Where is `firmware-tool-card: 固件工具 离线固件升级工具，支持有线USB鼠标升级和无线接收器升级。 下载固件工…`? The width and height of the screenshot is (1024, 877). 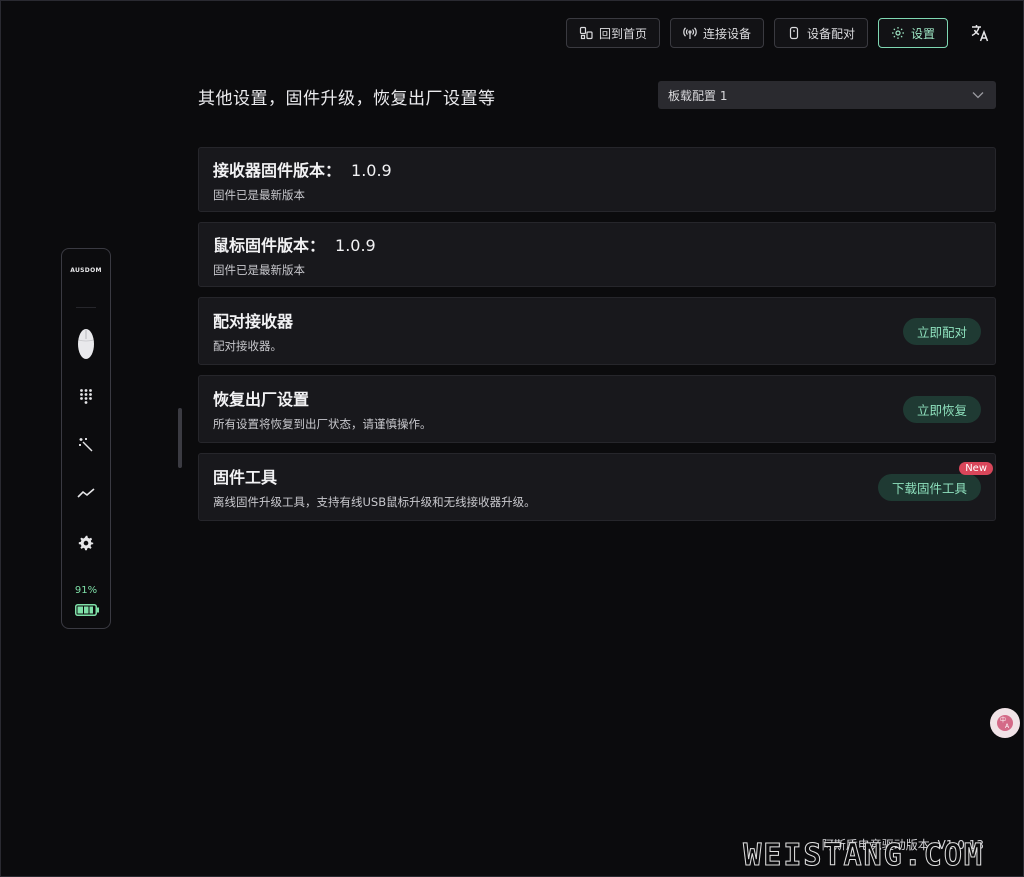 firmware-tool-card: 固件工具 离线固件升级工具，支持有线USB鼠标升级和无线接收器升级。 下载固件工… is located at coordinates (597, 487).